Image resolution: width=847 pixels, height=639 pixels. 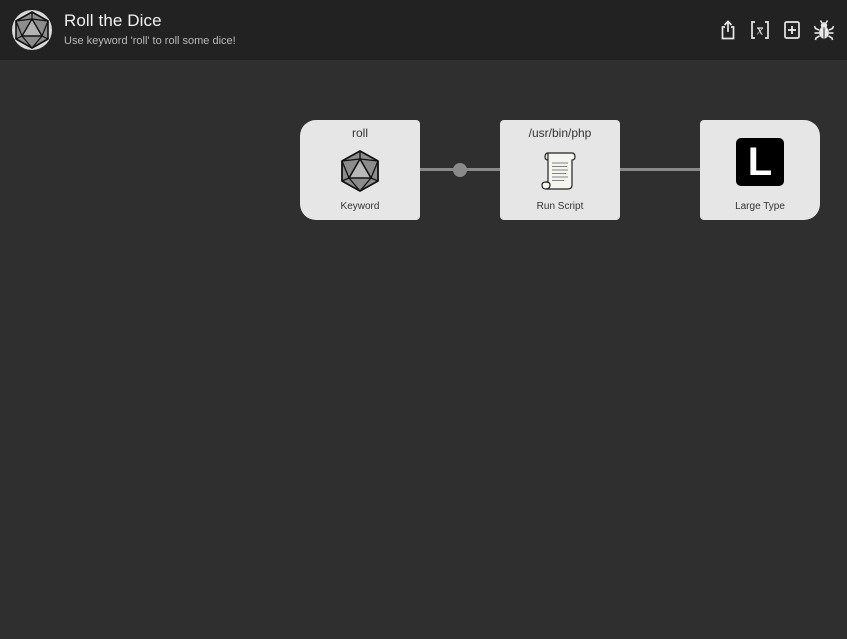 I want to click on add-object-button, so click(x=792, y=30).